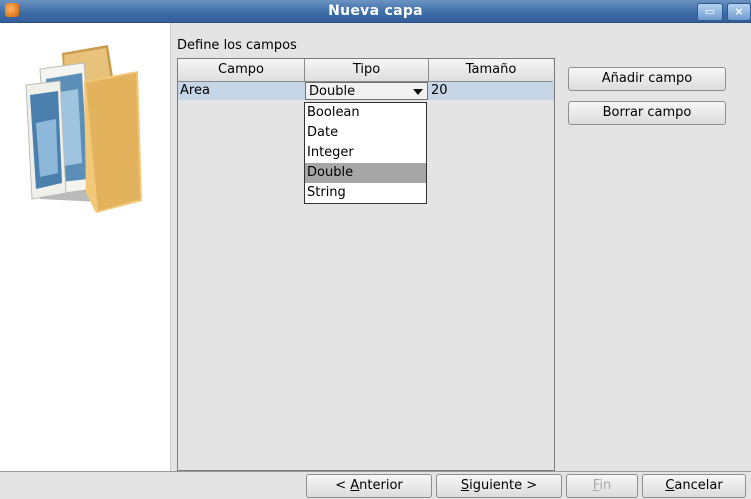 The width and height of the screenshot is (751, 499). I want to click on next-label: iguiente >, so click(503, 485).